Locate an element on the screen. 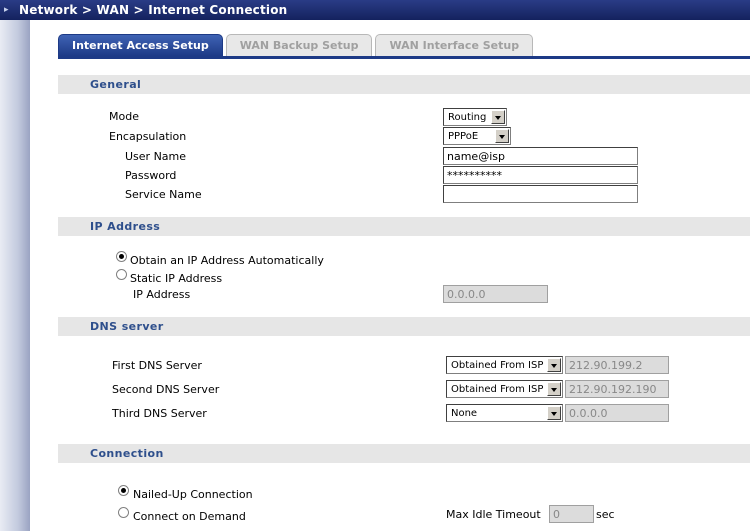 This screenshot has width=750, height=531. ip-address-label: IP Address is located at coordinates (162, 294).